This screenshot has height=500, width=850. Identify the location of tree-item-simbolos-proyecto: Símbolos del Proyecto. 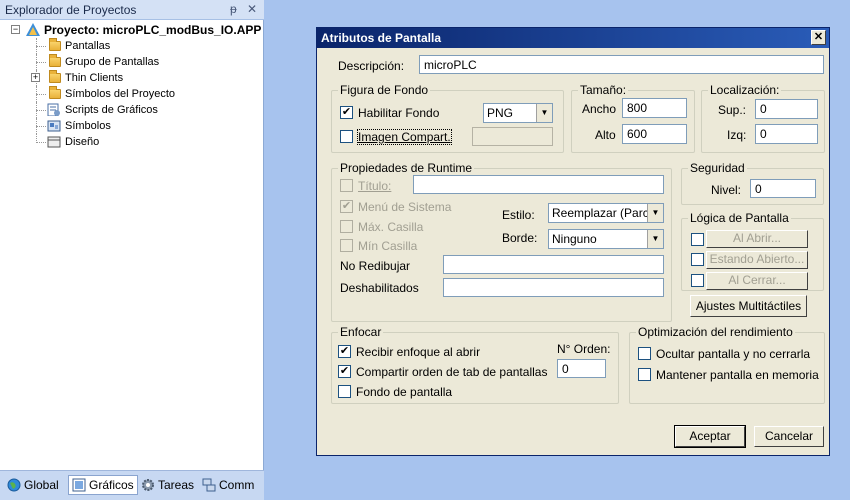
(132, 94).